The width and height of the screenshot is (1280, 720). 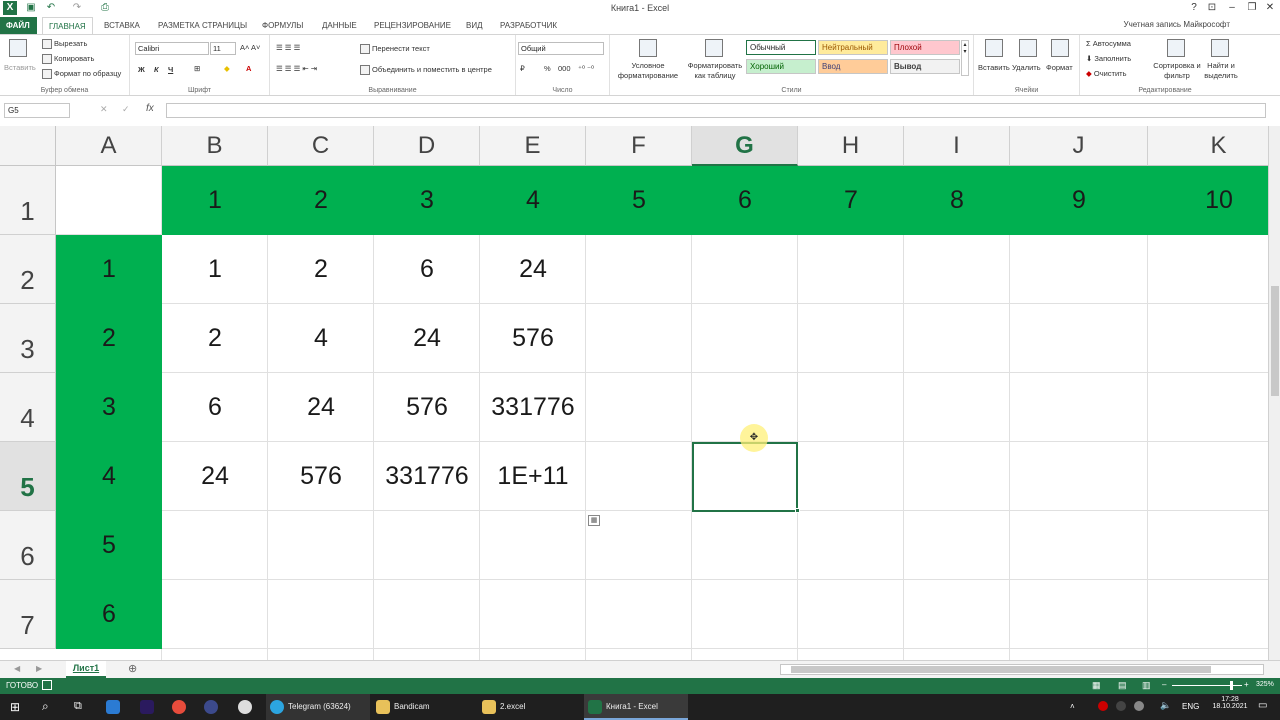 What do you see at coordinates (109, 476) in the screenshot?
I see `cell-a5: 4` at bounding box center [109, 476].